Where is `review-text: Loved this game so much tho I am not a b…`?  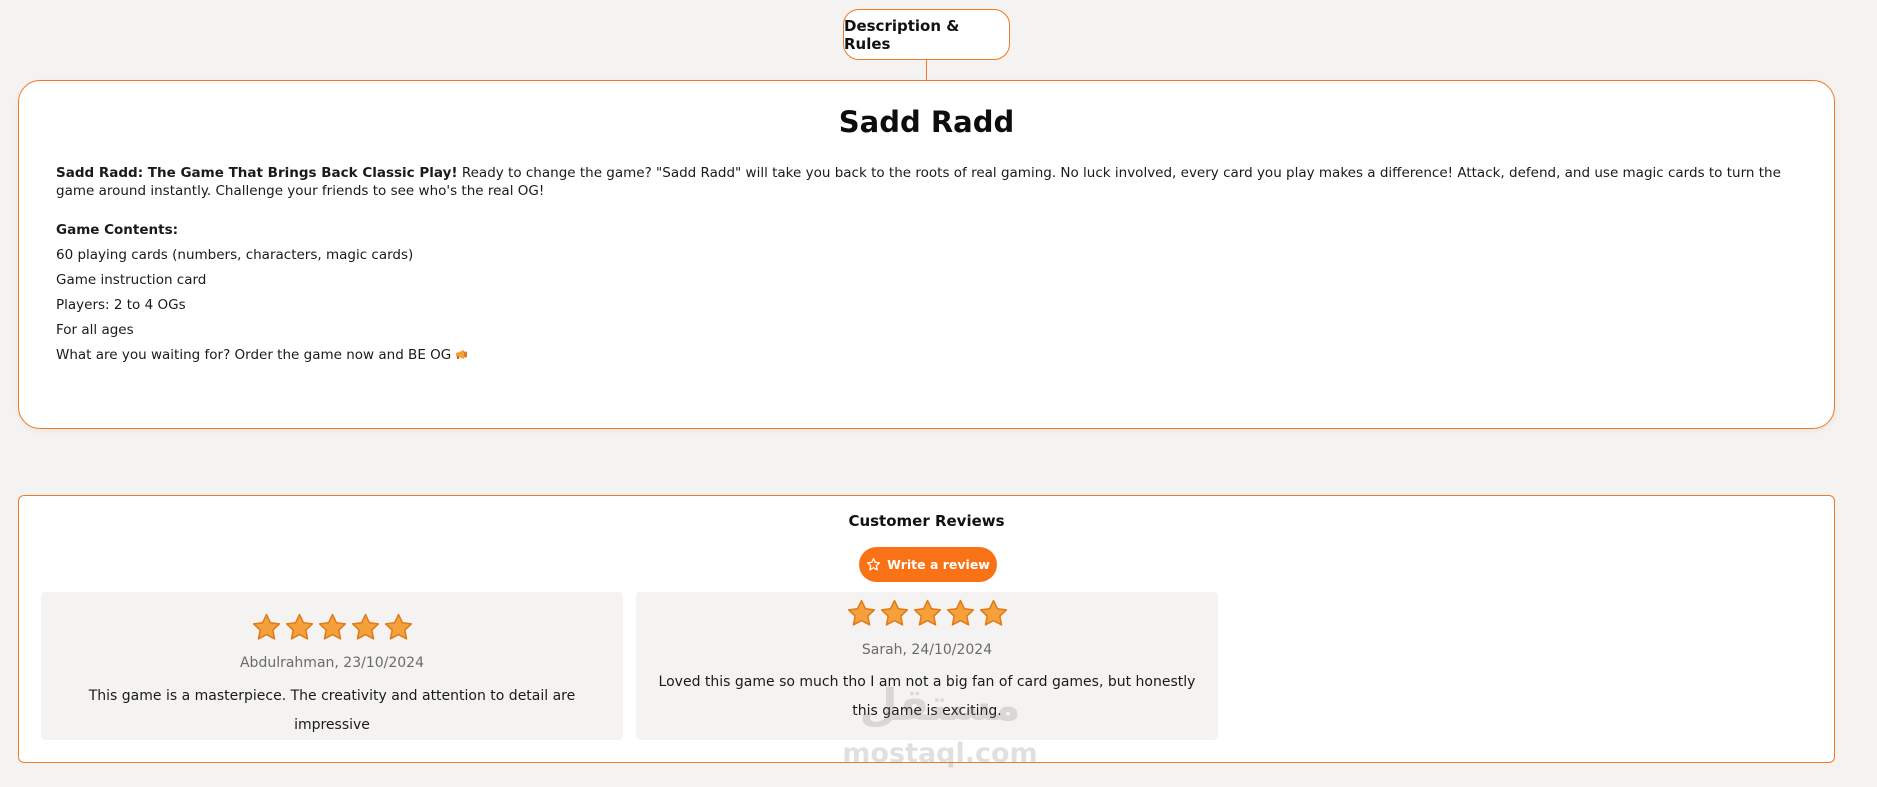
review-text: Loved this game so much tho I am not a b… is located at coordinates (927, 696).